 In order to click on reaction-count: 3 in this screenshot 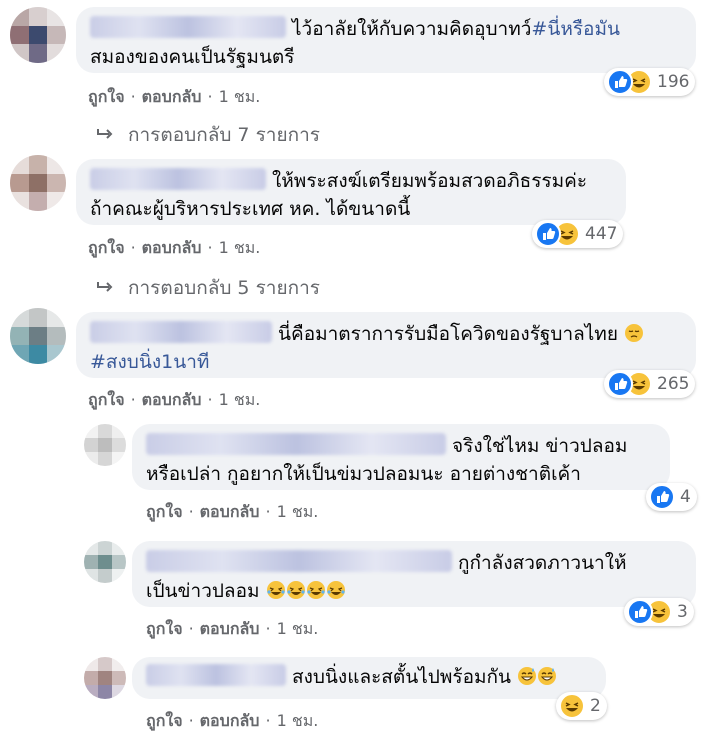, I will do `click(682, 612)`.